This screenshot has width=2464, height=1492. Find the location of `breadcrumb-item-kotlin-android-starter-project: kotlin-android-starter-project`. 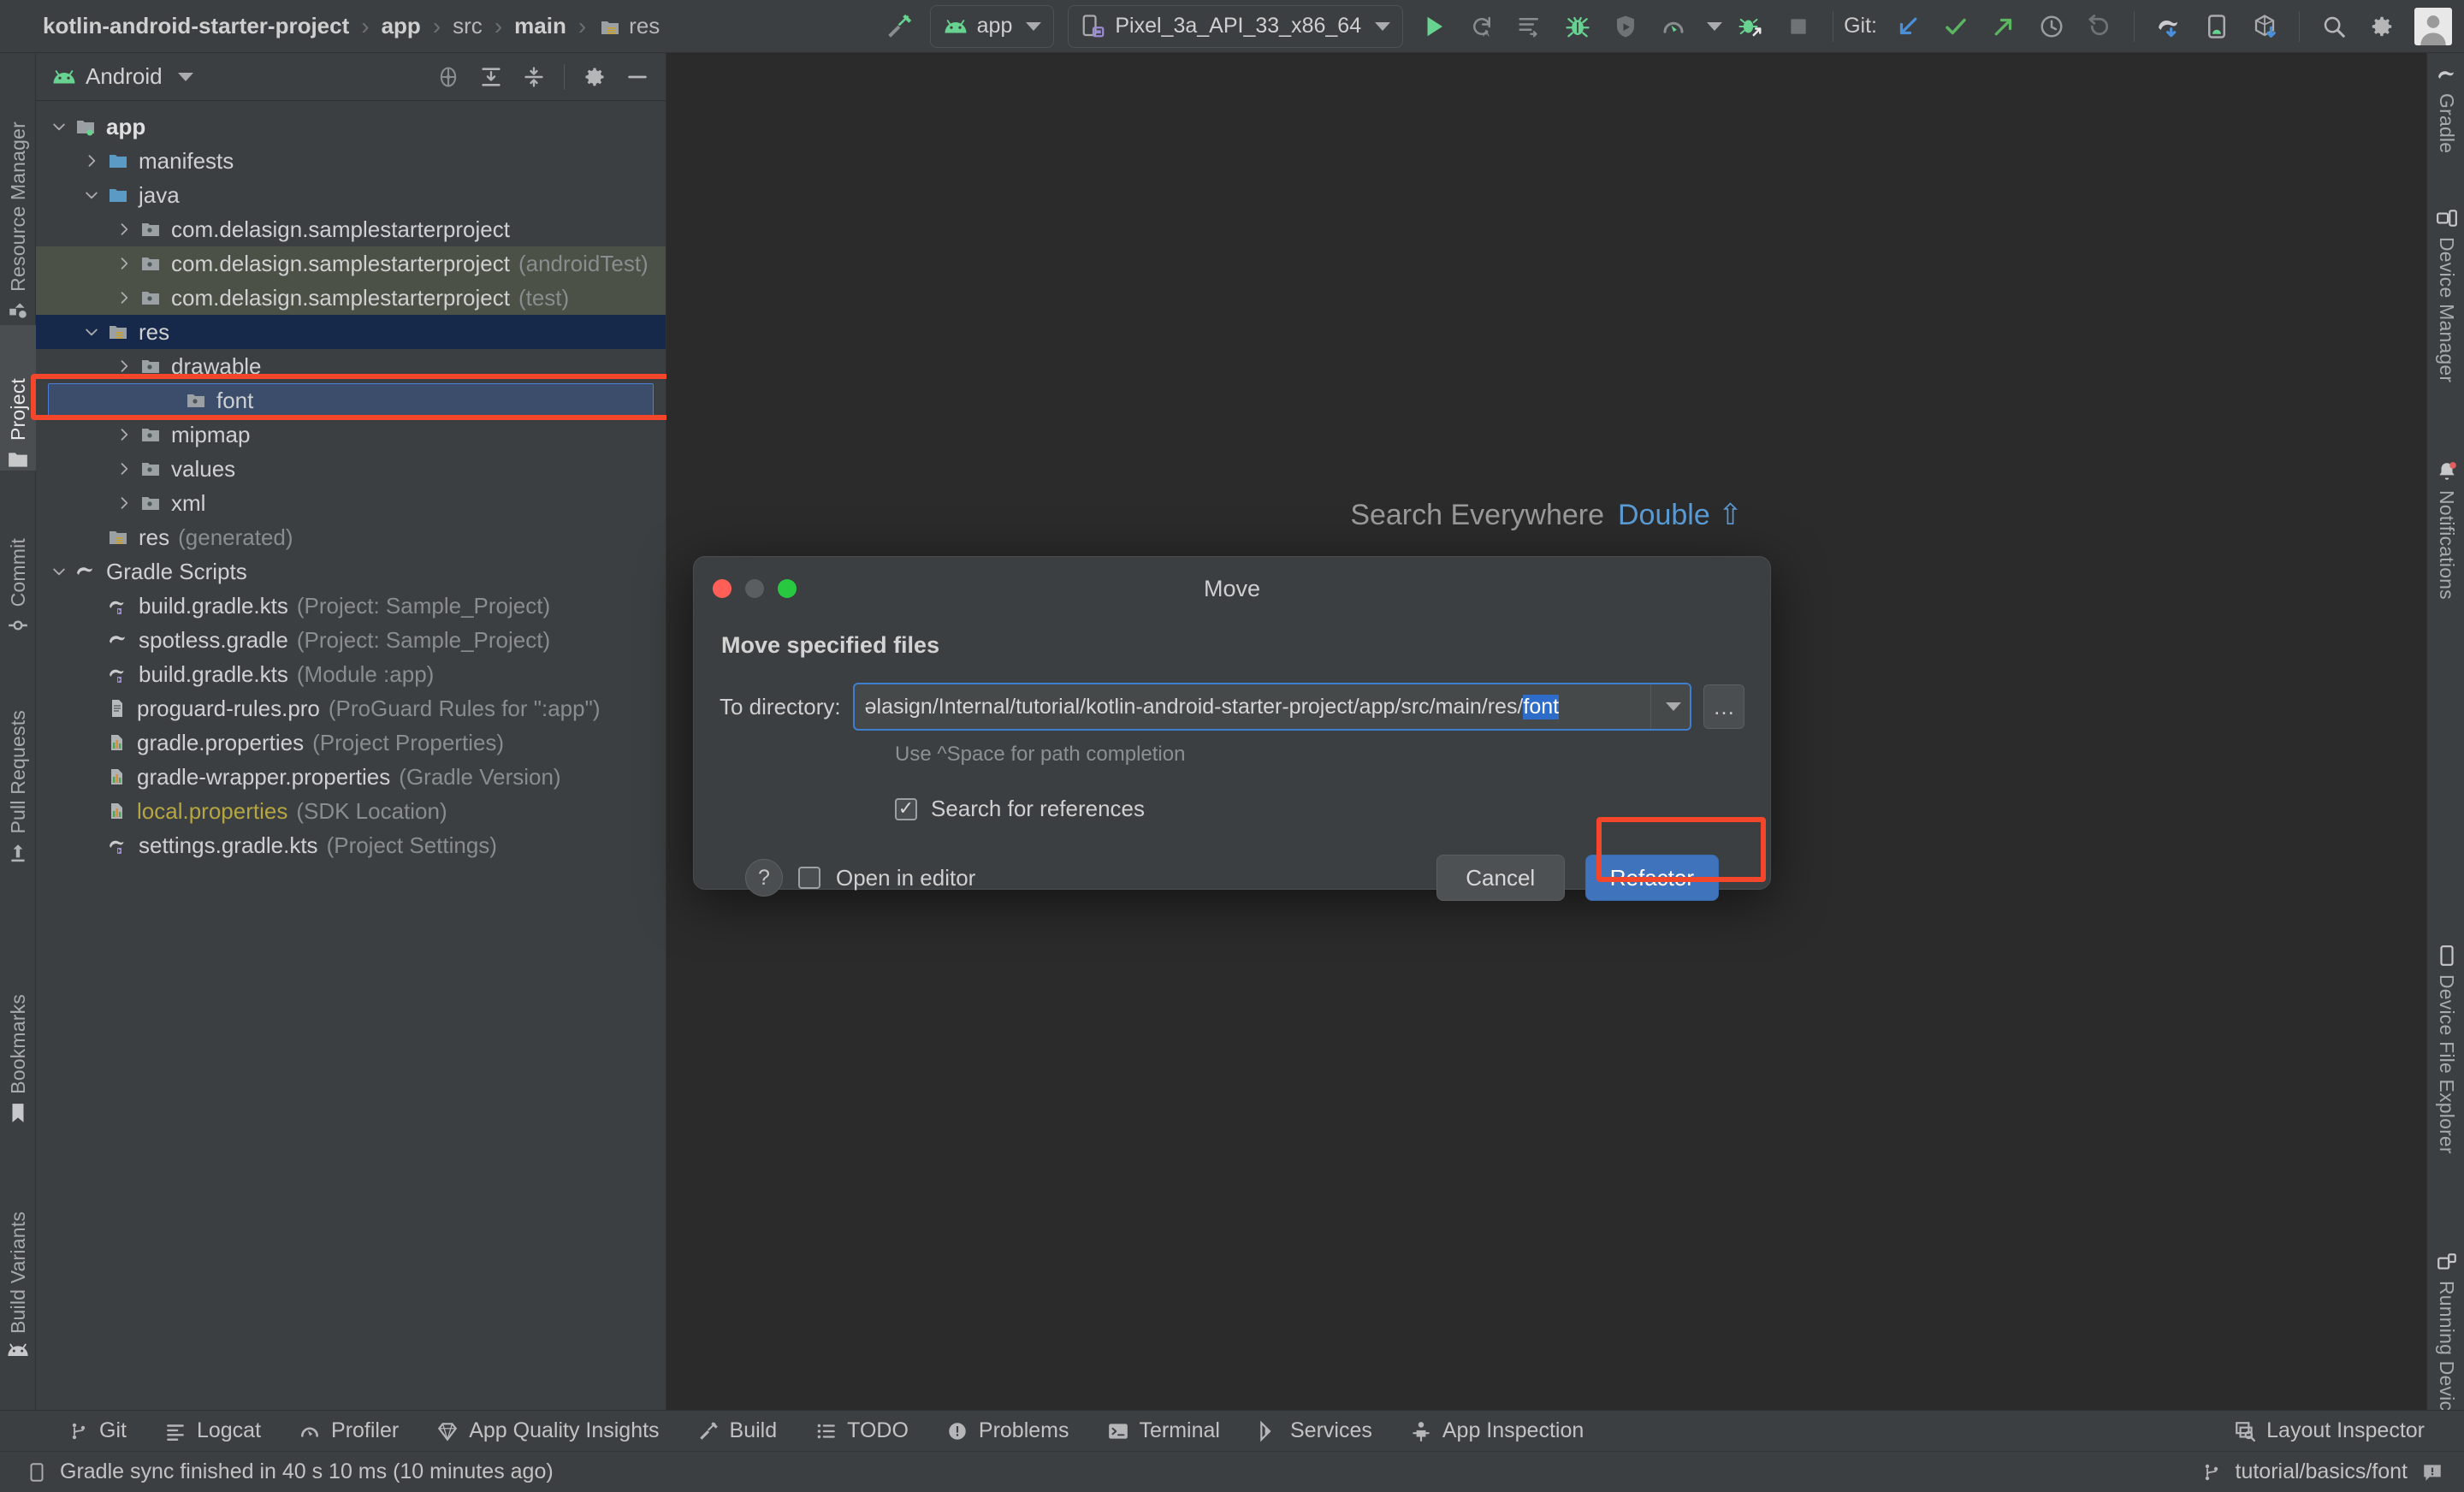

breadcrumb-item-kotlin-android-starter-project: kotlin-android-starter-project is located at coordinates (196, 26).